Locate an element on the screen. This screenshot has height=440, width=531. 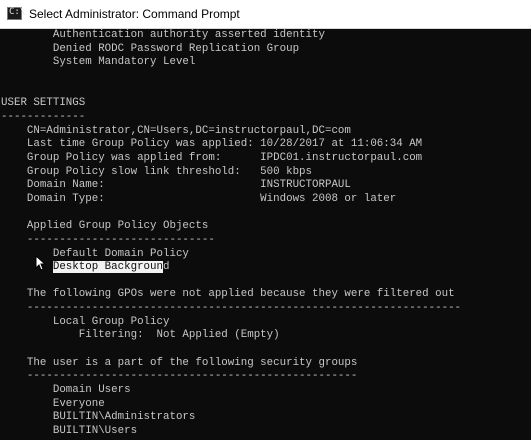
selected-line-rest: d is located at coordinates (166, 267).